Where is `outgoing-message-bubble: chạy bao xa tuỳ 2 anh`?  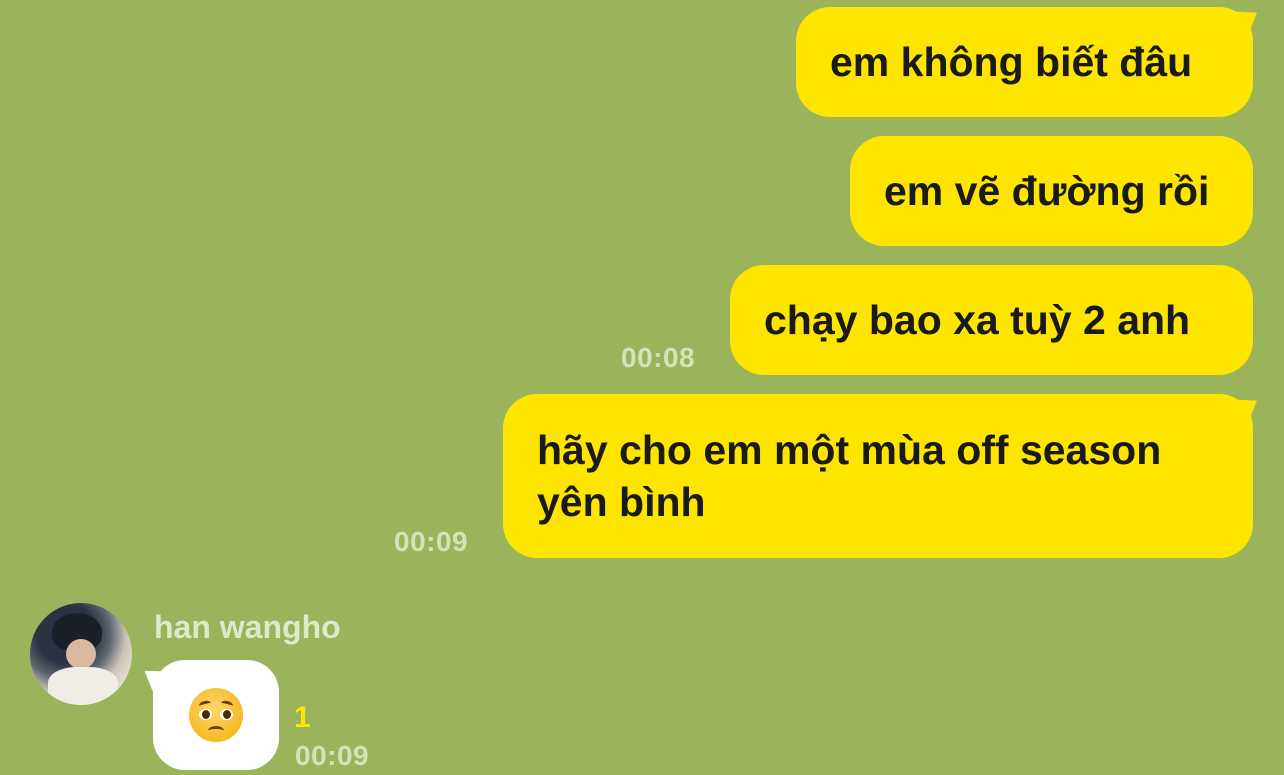
outgoing-message-bubble: chạy bao xa tuỳ 2 anh is located at coordinates (991, 320).